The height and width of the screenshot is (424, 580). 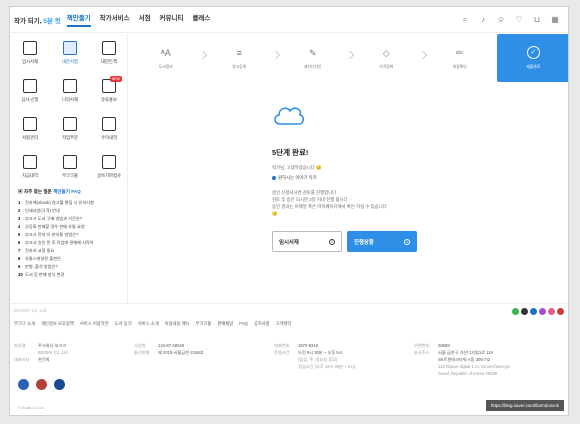 What do you see at coordinates (78, 19) in the screenshot?
I see `nav-item: 책만들기` at bounding box center [78, 19].